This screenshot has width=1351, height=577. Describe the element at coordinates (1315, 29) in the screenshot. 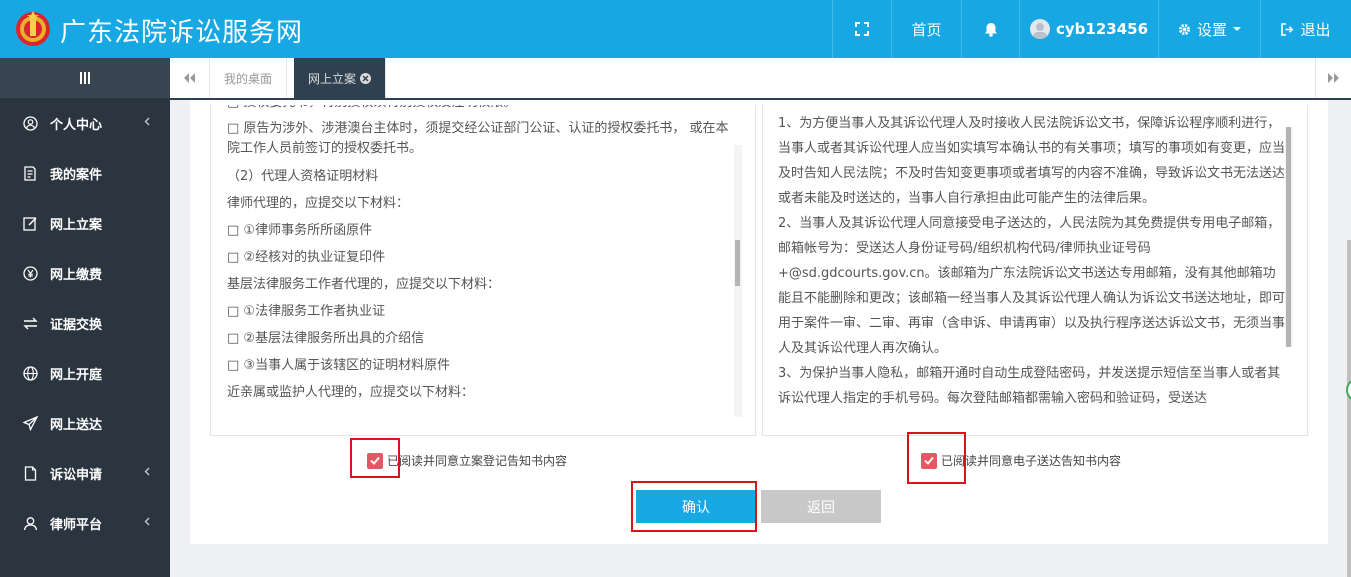

I see `logout-label: 退出` at that location.